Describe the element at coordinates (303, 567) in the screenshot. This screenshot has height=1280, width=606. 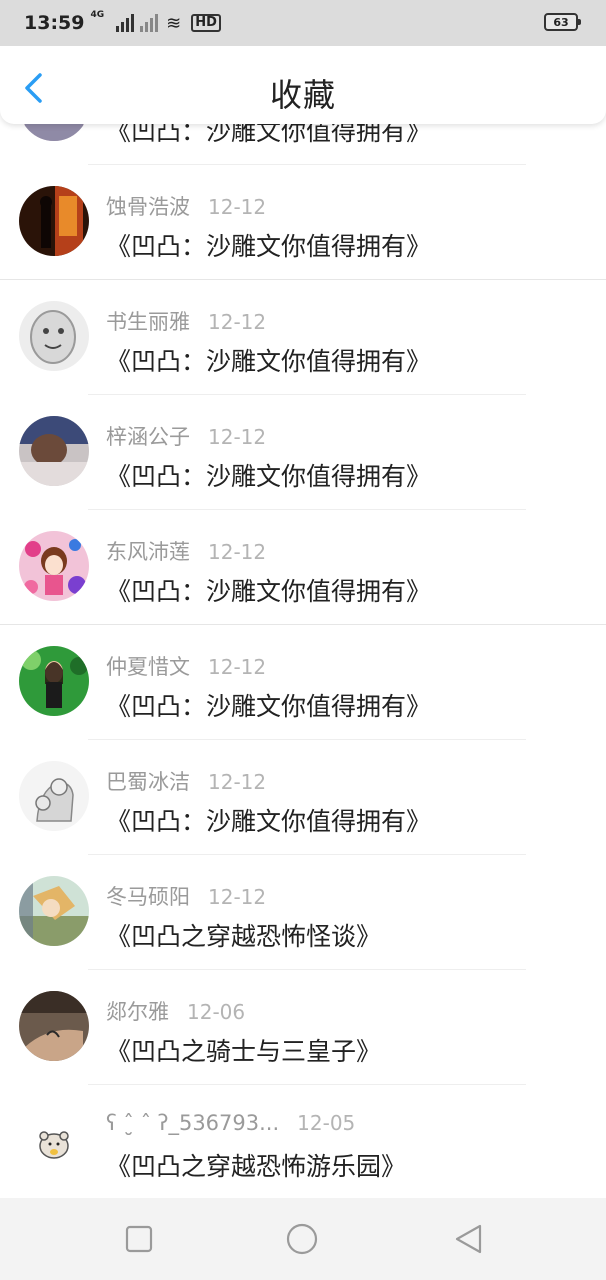
I see `list-item: 东风沛莲 12-12 《凹凸：沙雕文你值得拥有》` at that location.